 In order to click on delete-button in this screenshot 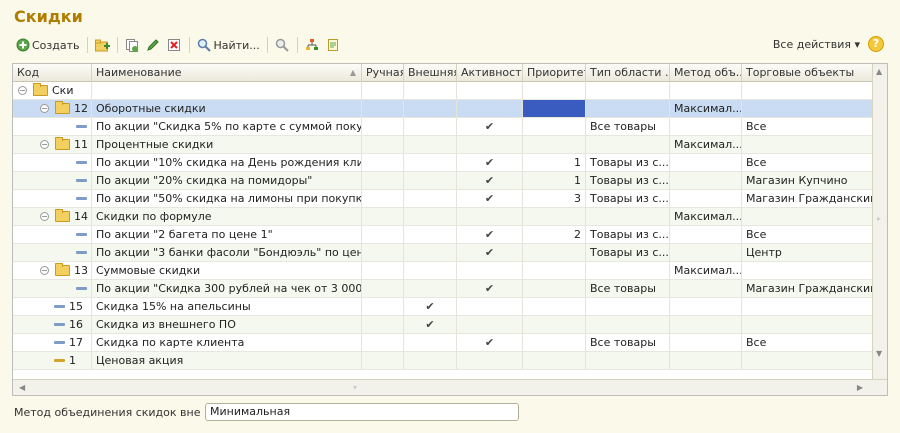, I will do `click(174, 45)`.